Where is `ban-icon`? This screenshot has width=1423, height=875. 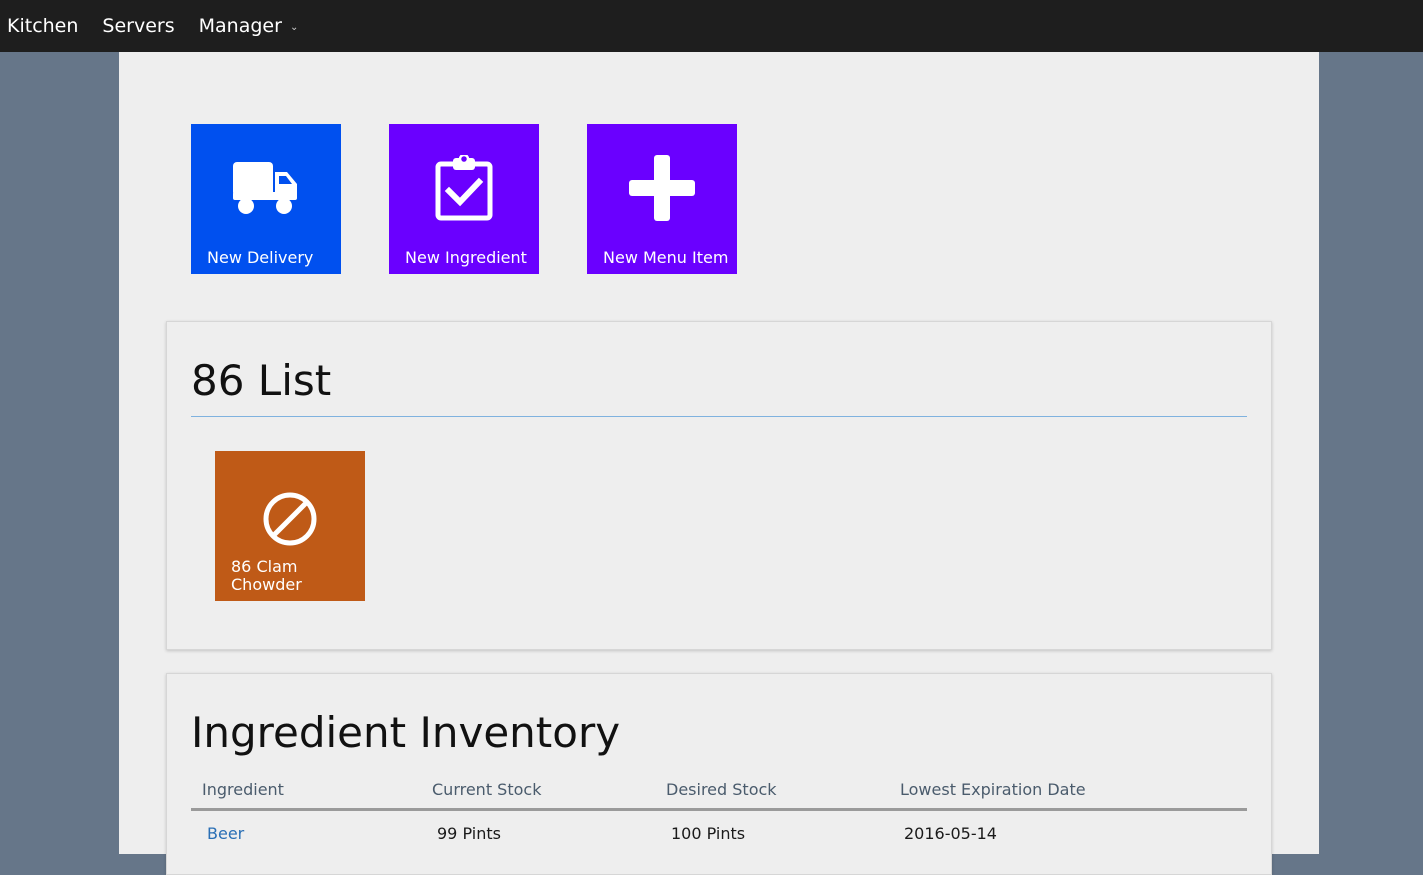
ban-icon is located at coordinates (290, 519).